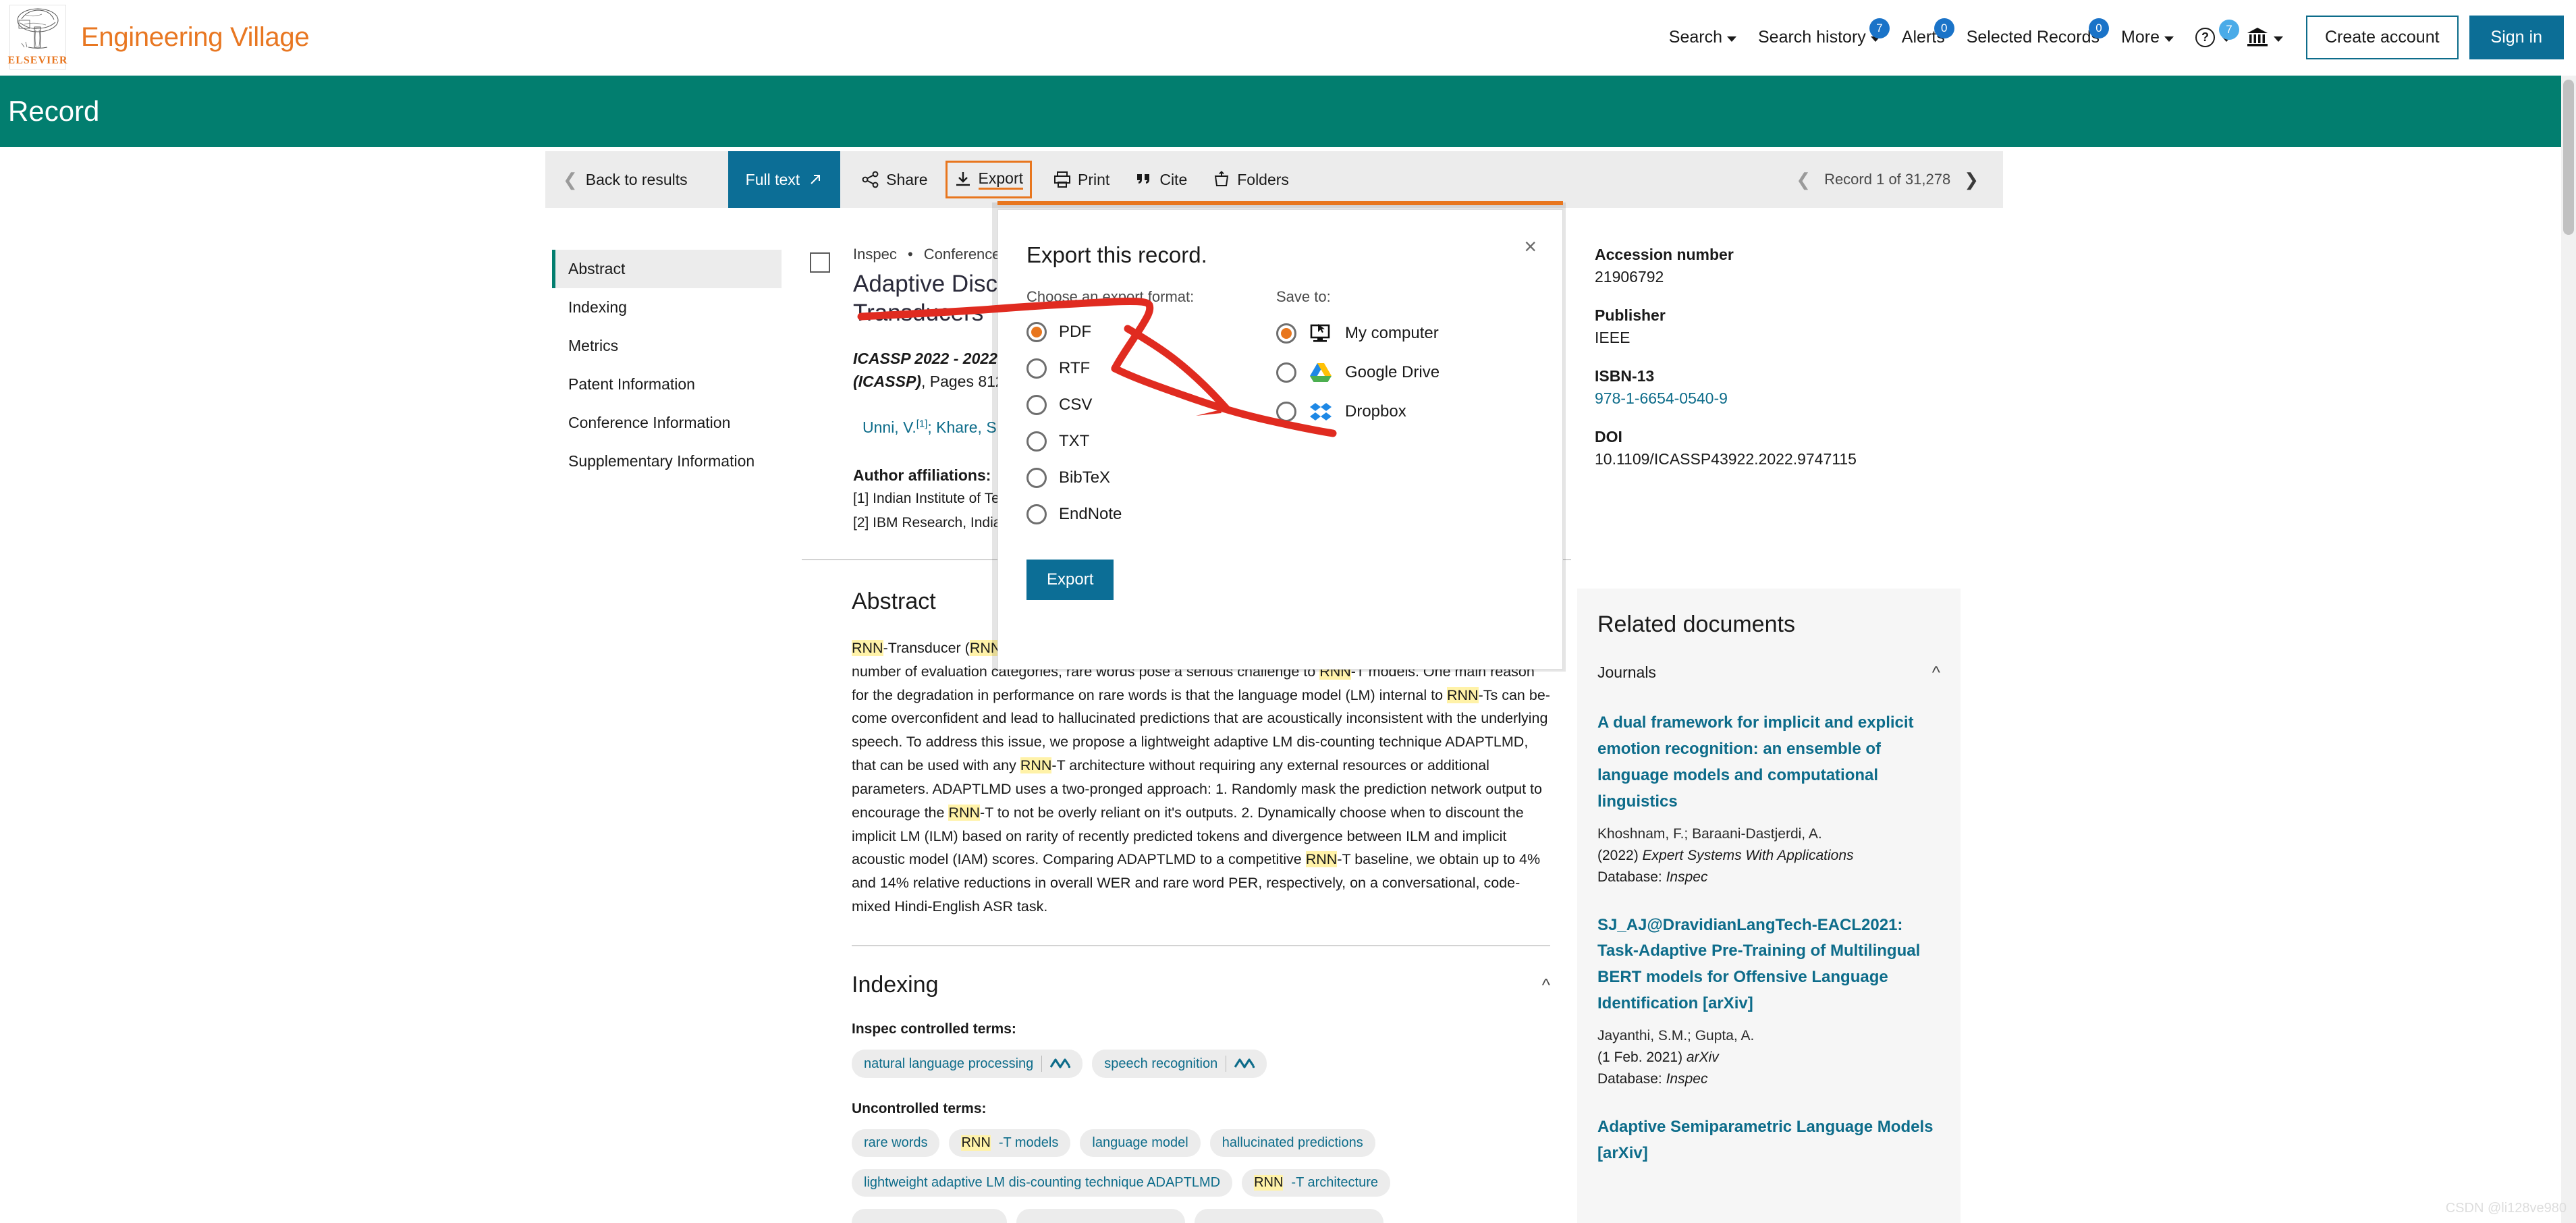 The height and width of the screenshot is (1223, 2576). Describe the element at coordinates (1404, 411) in the screenshot. I see `destination-option-dropbox: Dropbox` at that location.